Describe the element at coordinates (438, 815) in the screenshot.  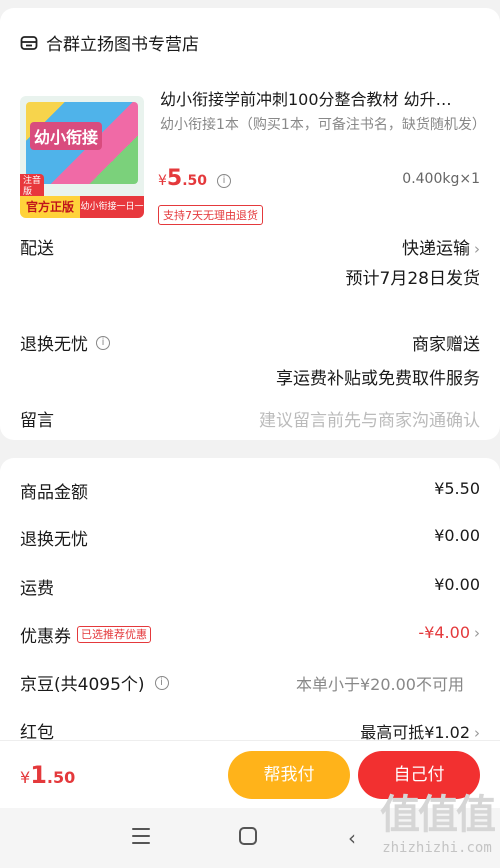
I see `watermark-logo: 值值值` at that location.